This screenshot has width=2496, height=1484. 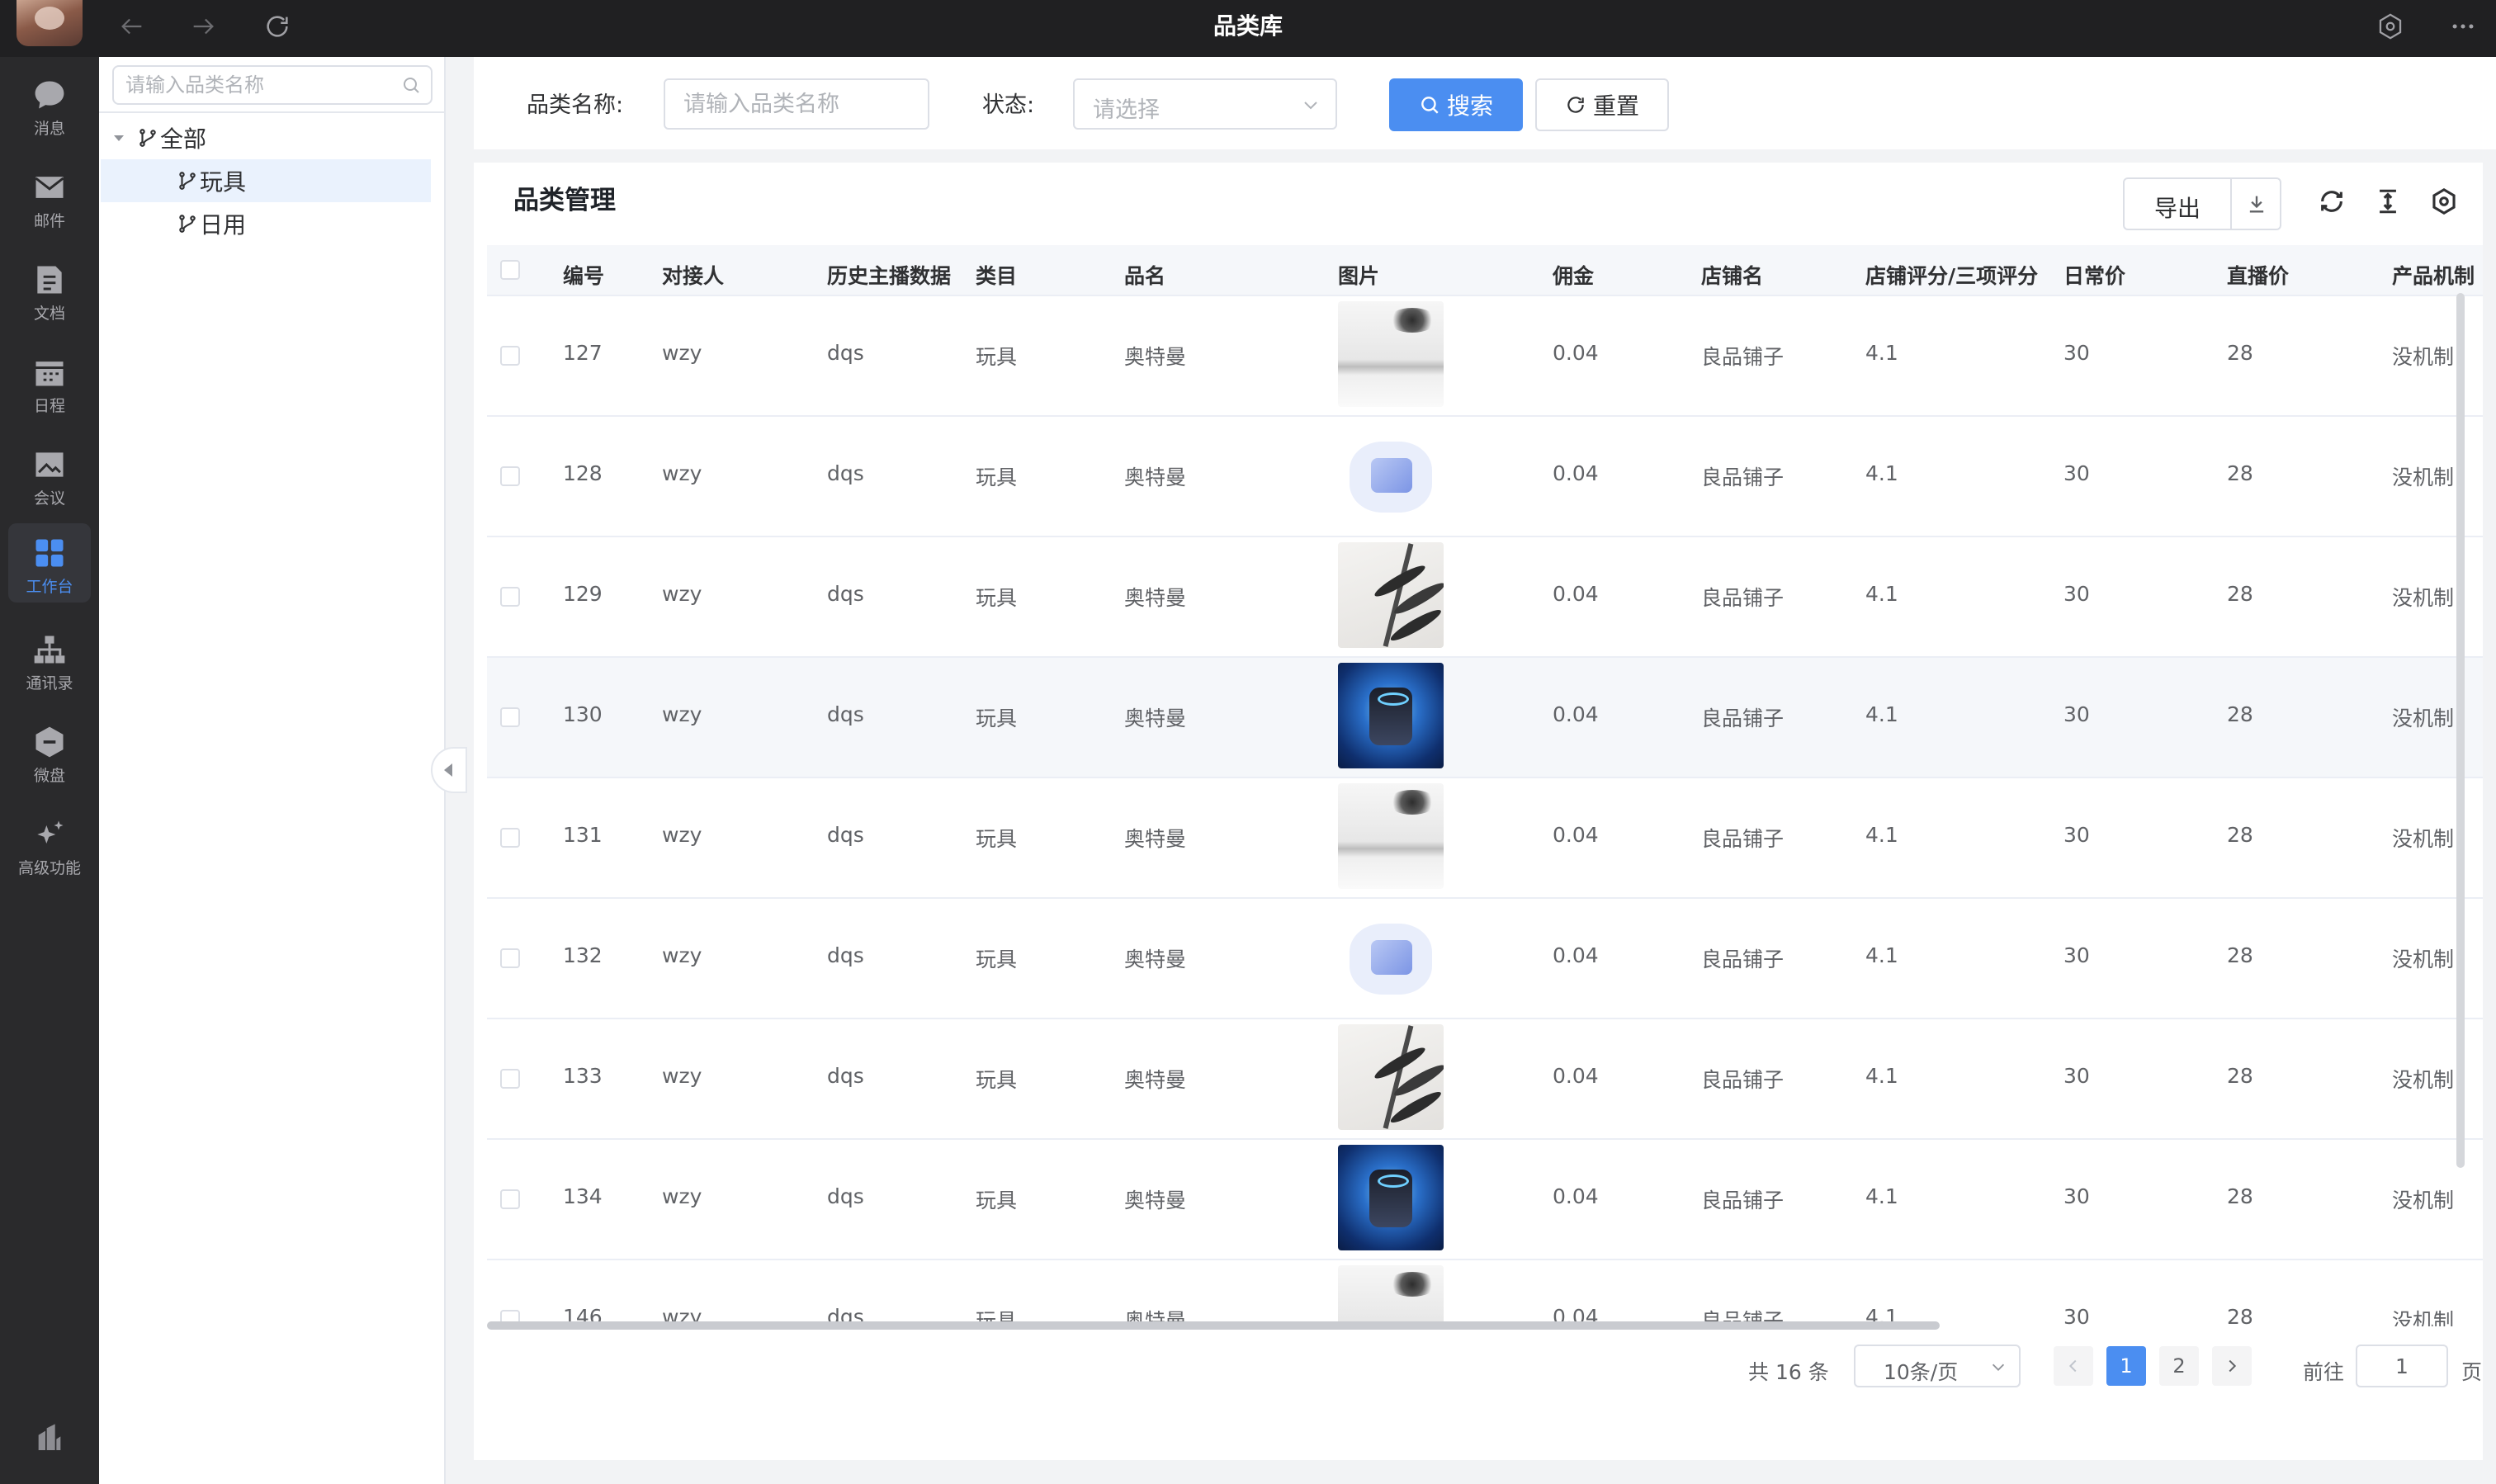 I want to click on column-header-live-price: 直播价, so click(x=2258, y=275).